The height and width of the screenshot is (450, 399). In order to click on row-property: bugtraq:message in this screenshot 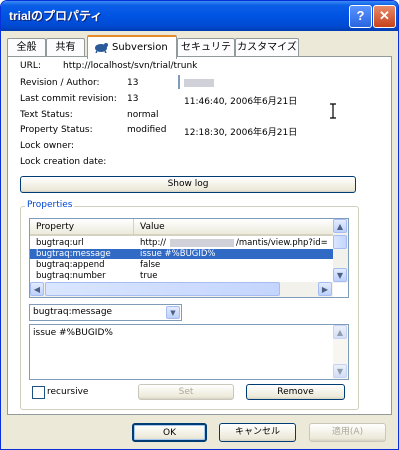, I will do `click(73, 254)`.